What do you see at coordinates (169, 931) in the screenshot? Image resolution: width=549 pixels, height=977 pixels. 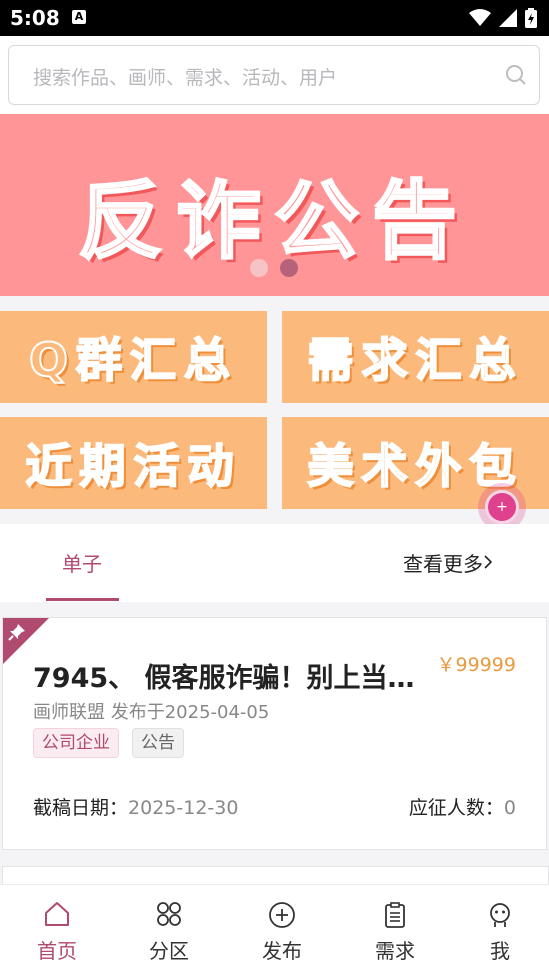 I see `nav-categories: 分区` at bounding box center [169, 931].